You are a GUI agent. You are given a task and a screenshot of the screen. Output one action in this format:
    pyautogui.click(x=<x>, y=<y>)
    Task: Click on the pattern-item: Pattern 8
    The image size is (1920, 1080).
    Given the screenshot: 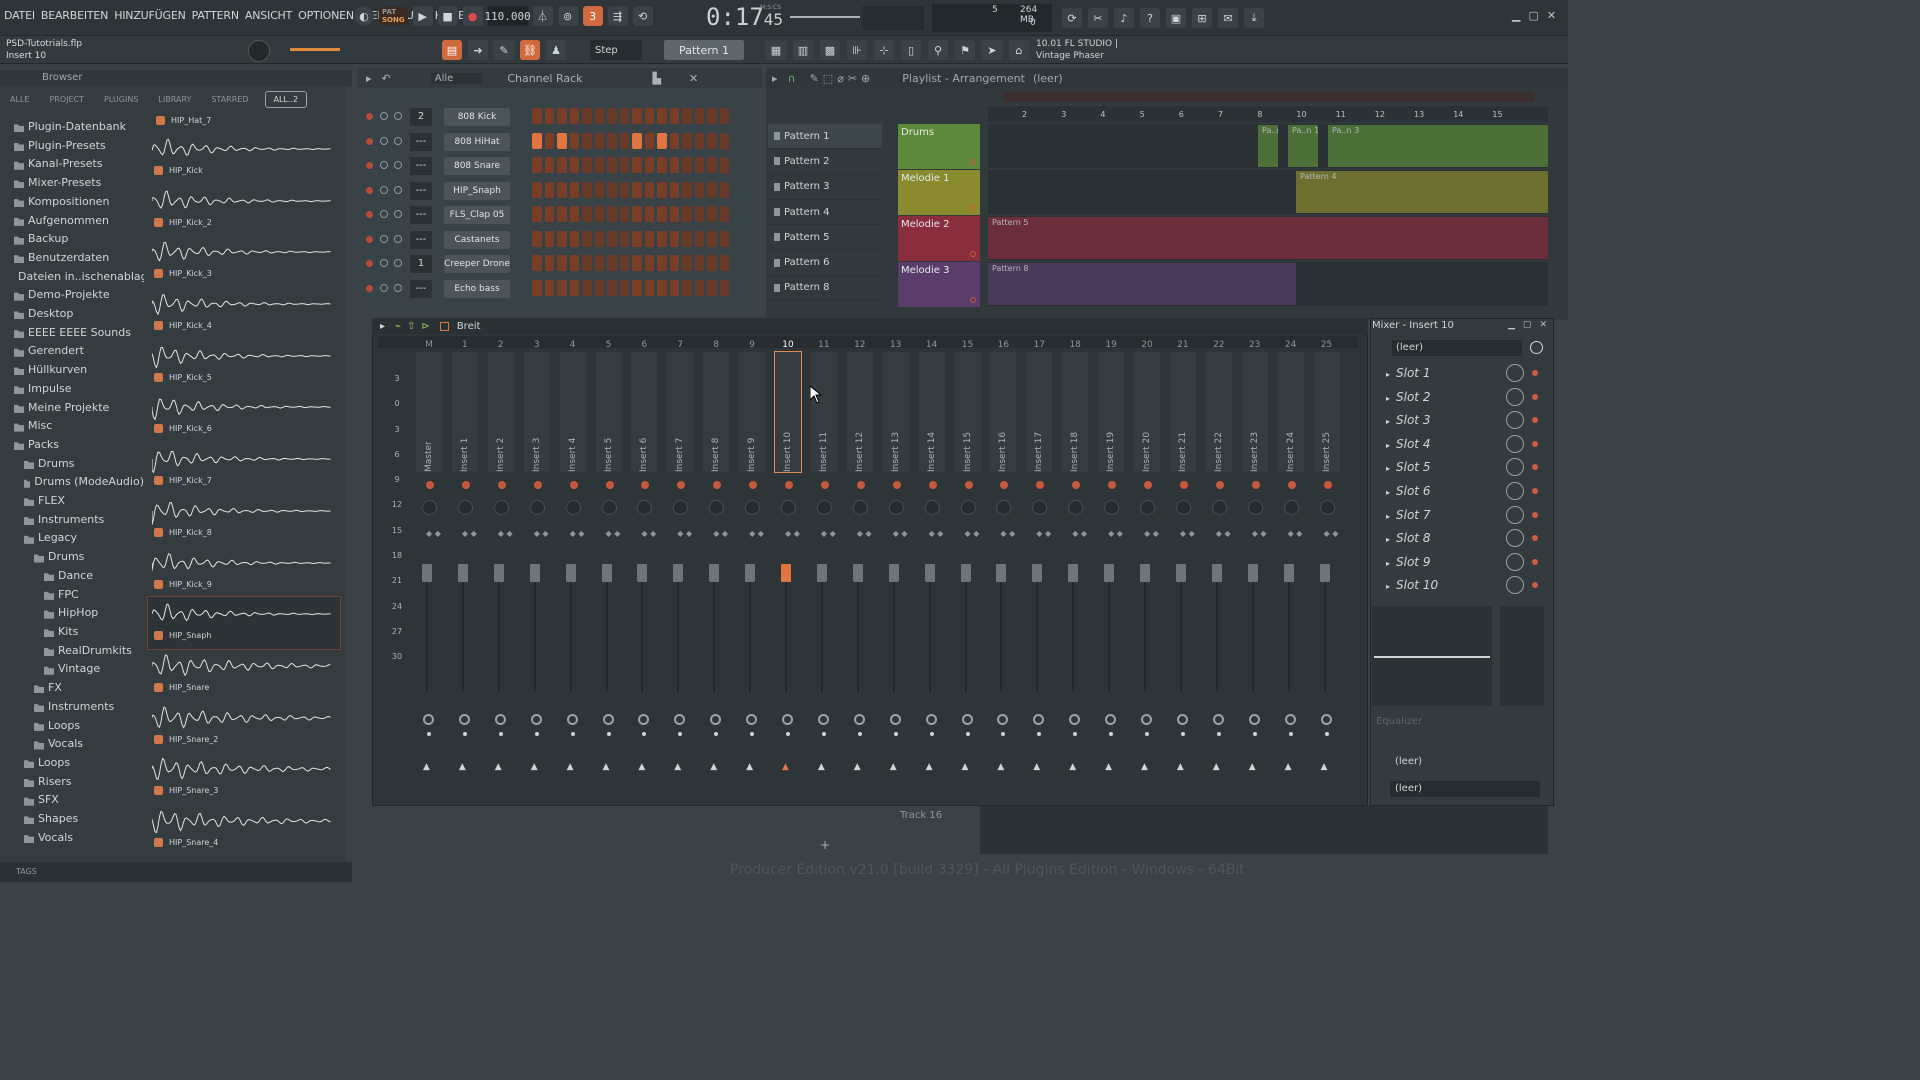 What is the action you would take?
    pyautogui.click(x=825, y=289)
    